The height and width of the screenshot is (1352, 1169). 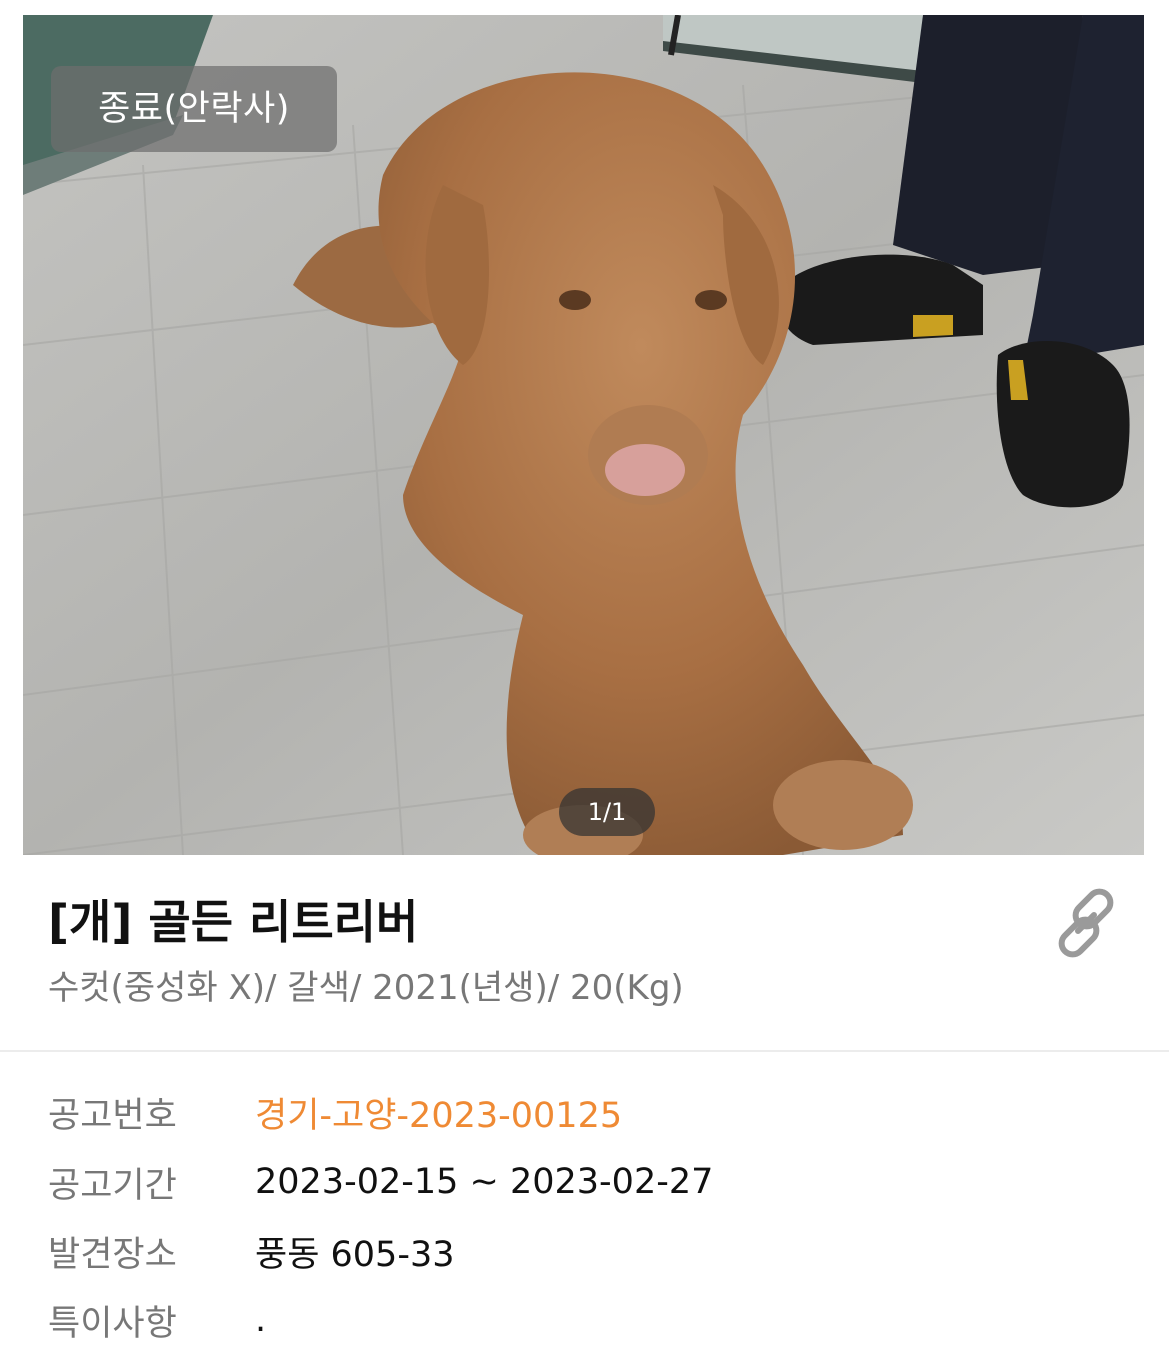 I want to click on link-icon, so click(x=1086, y=923).